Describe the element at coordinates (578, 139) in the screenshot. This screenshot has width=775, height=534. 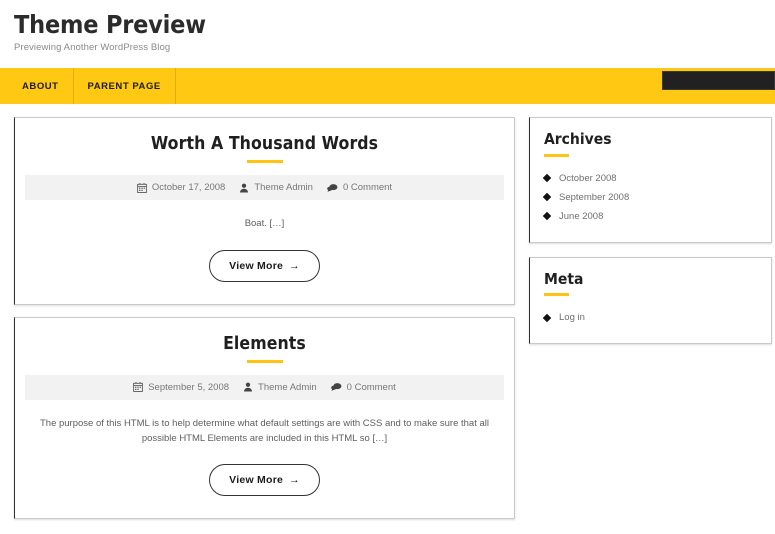
I see `widget-title: Archives` at that location.